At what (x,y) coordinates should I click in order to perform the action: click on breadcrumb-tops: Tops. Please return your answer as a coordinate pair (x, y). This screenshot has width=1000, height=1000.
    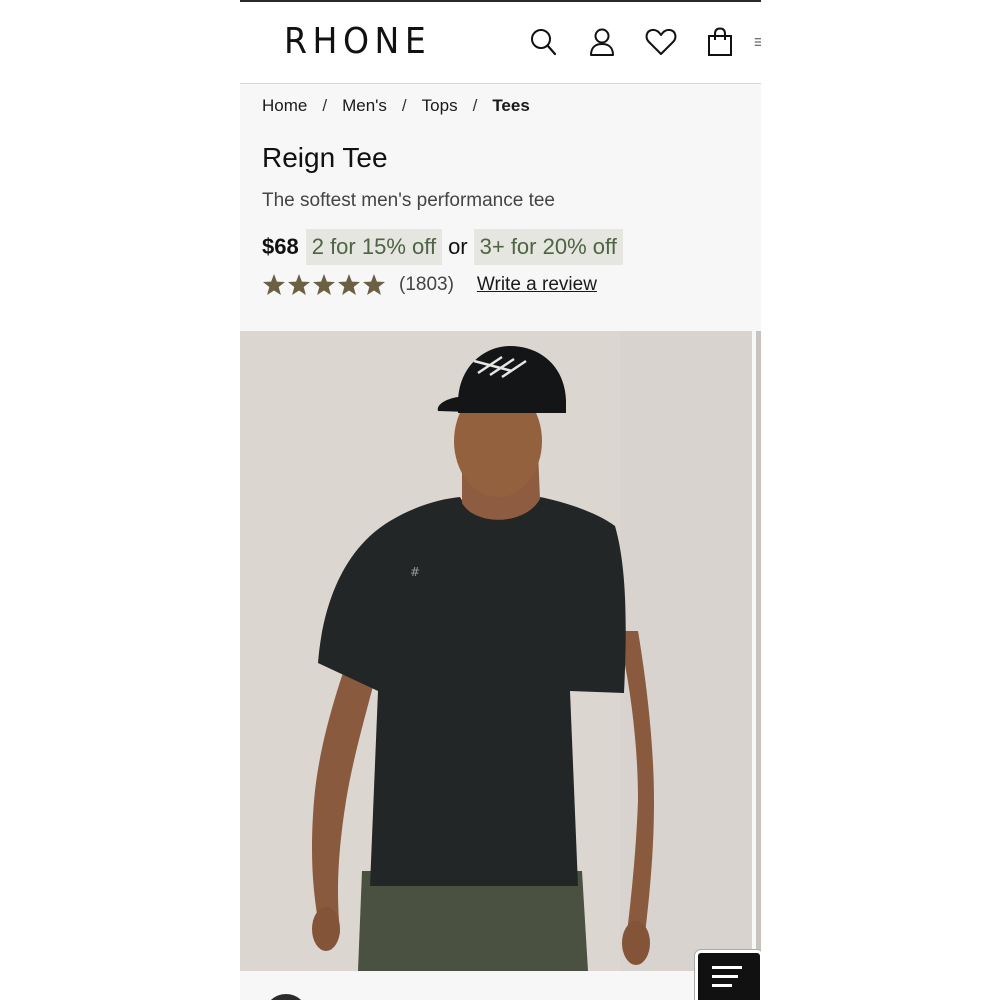
    Looking at the image, I should click on (440, 106).